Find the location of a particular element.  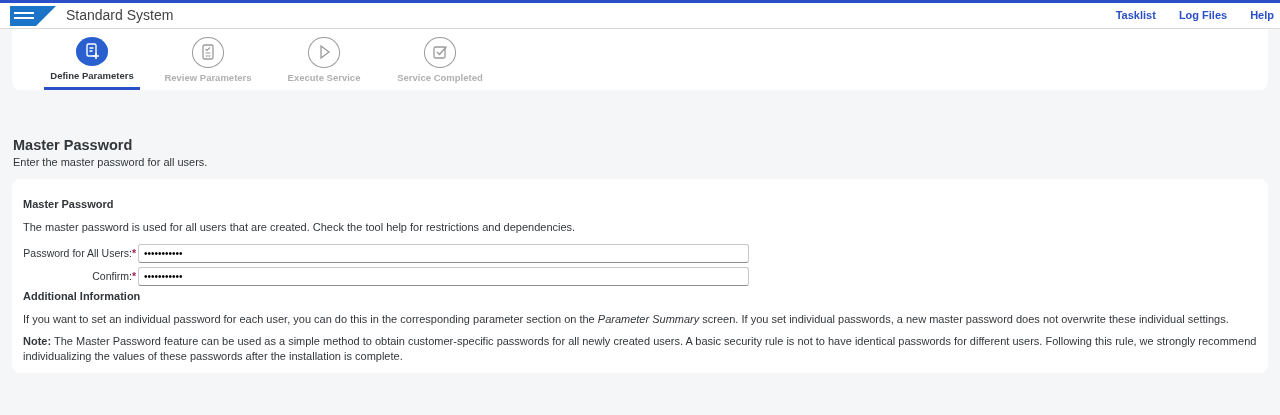

section-description: The master password is used for all users that are created. Check the tool help for restrictions and dependencies. is located at coordinates (300, 227).